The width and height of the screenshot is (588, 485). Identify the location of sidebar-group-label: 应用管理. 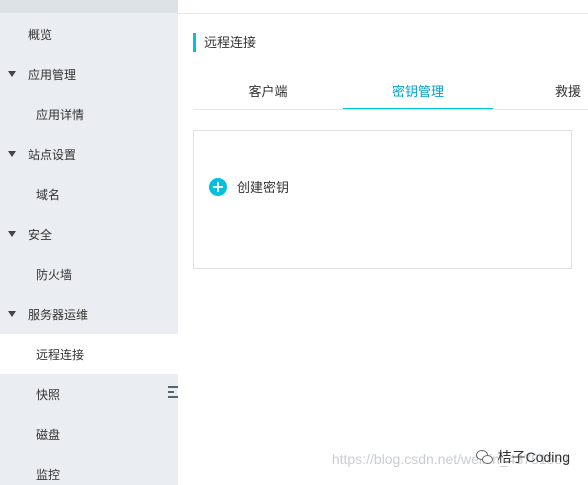
(52, 74).